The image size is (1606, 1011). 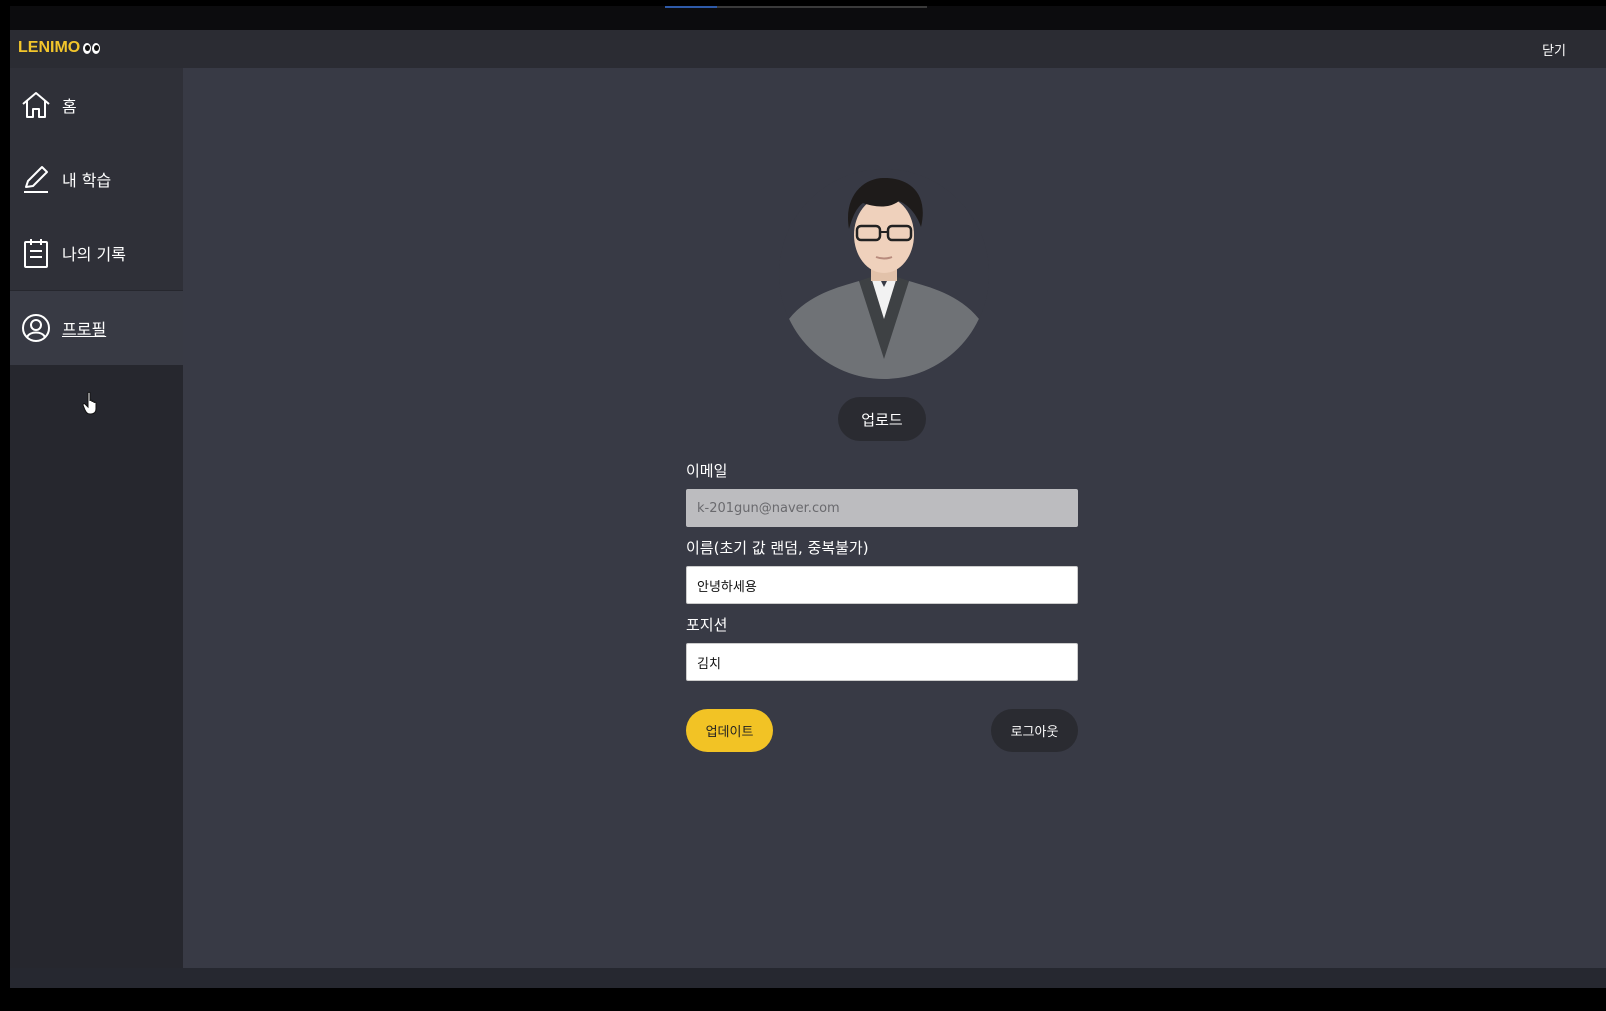 What do you see at coordinates (777, 548) in the screenshot?
I see `name-label: 이름(초기 값 랜덤, 중복불가)` at bounding box center [777, 548].